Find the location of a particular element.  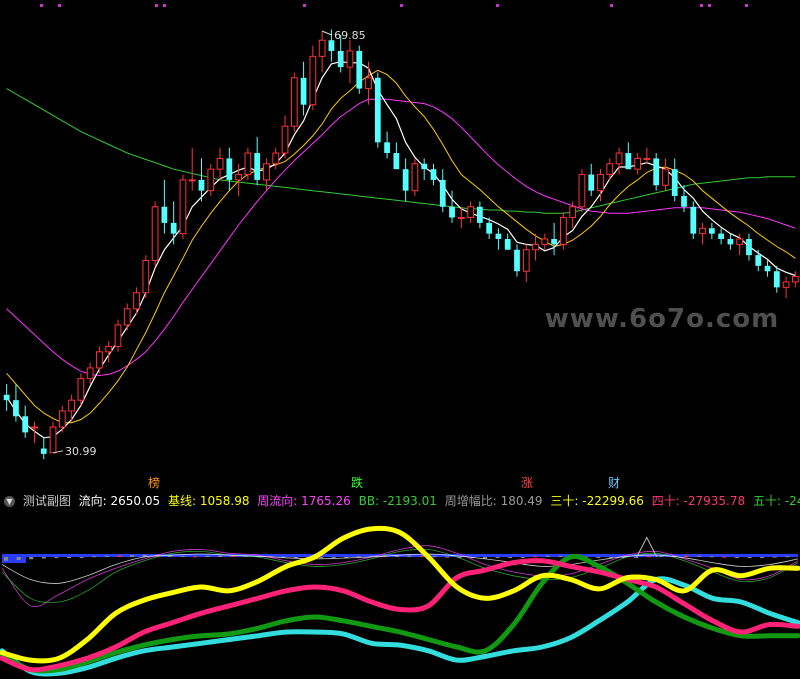

signal-zhang: 涨 is located at coordinates (527, 483).